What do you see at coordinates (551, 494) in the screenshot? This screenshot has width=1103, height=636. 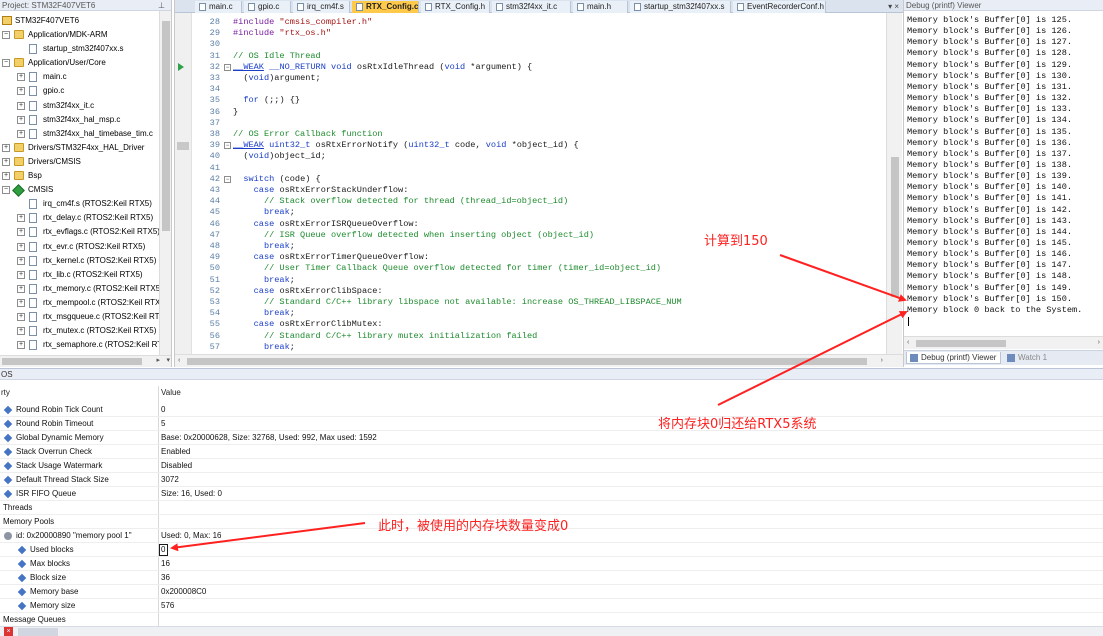 I see `property-row: ISR FIFO Queue Size: 16, Used: 0` at bounding box center [551, 494].